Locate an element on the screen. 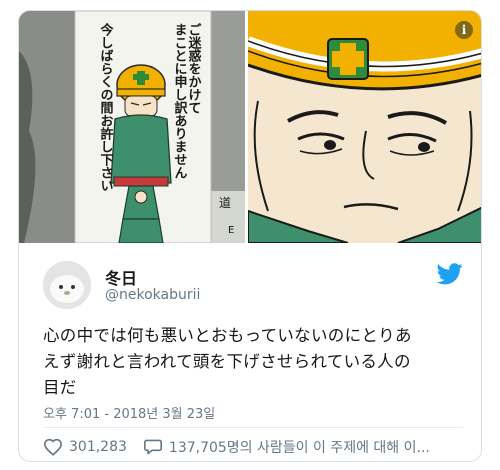 Image resolution: width=500 pixels, height=470 pixels. tweet-text-line: 心の中では何も悪いとおもっていないのにとりあ is located at coordinates (227, 335).